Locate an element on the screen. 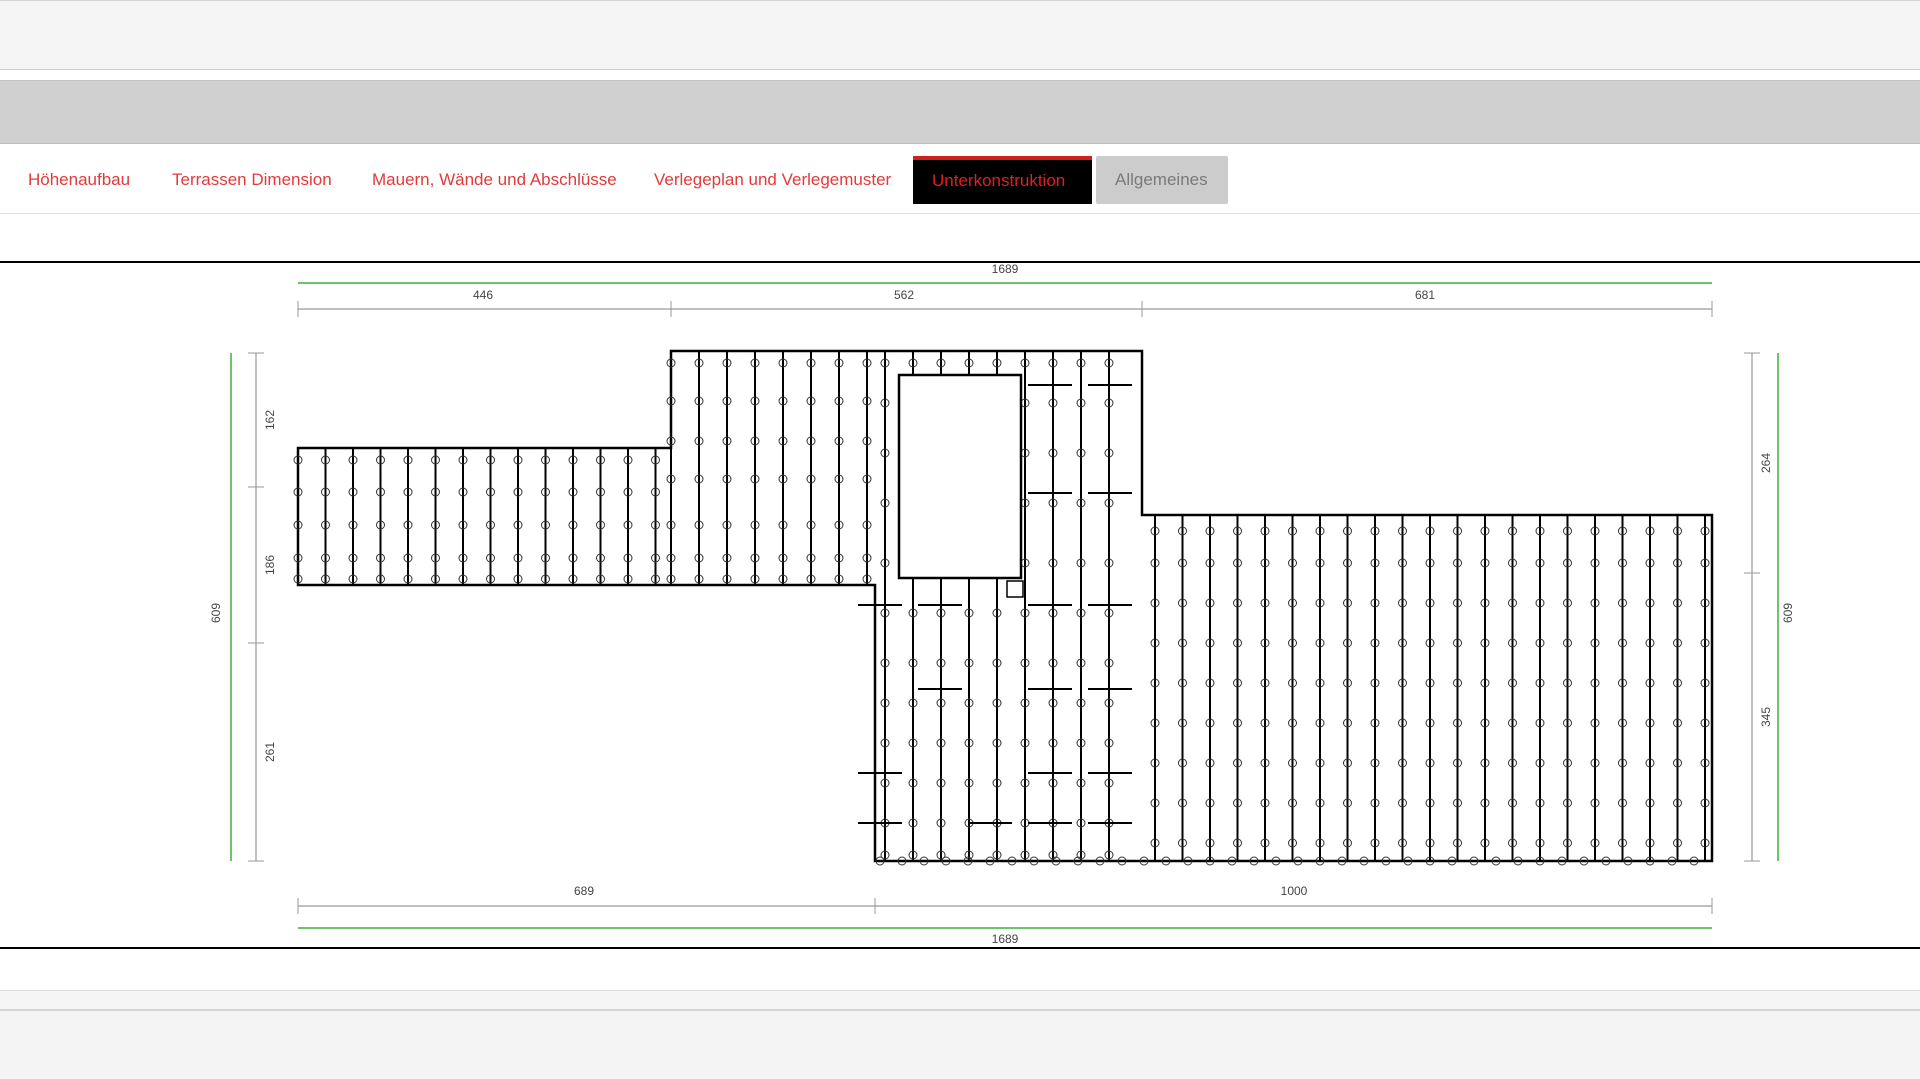 The height and width of the screenshot is (1079, 1920). tab-mauern-waende: Mauern, Wände und Abschlüsse is located at coordinates (494, 180).